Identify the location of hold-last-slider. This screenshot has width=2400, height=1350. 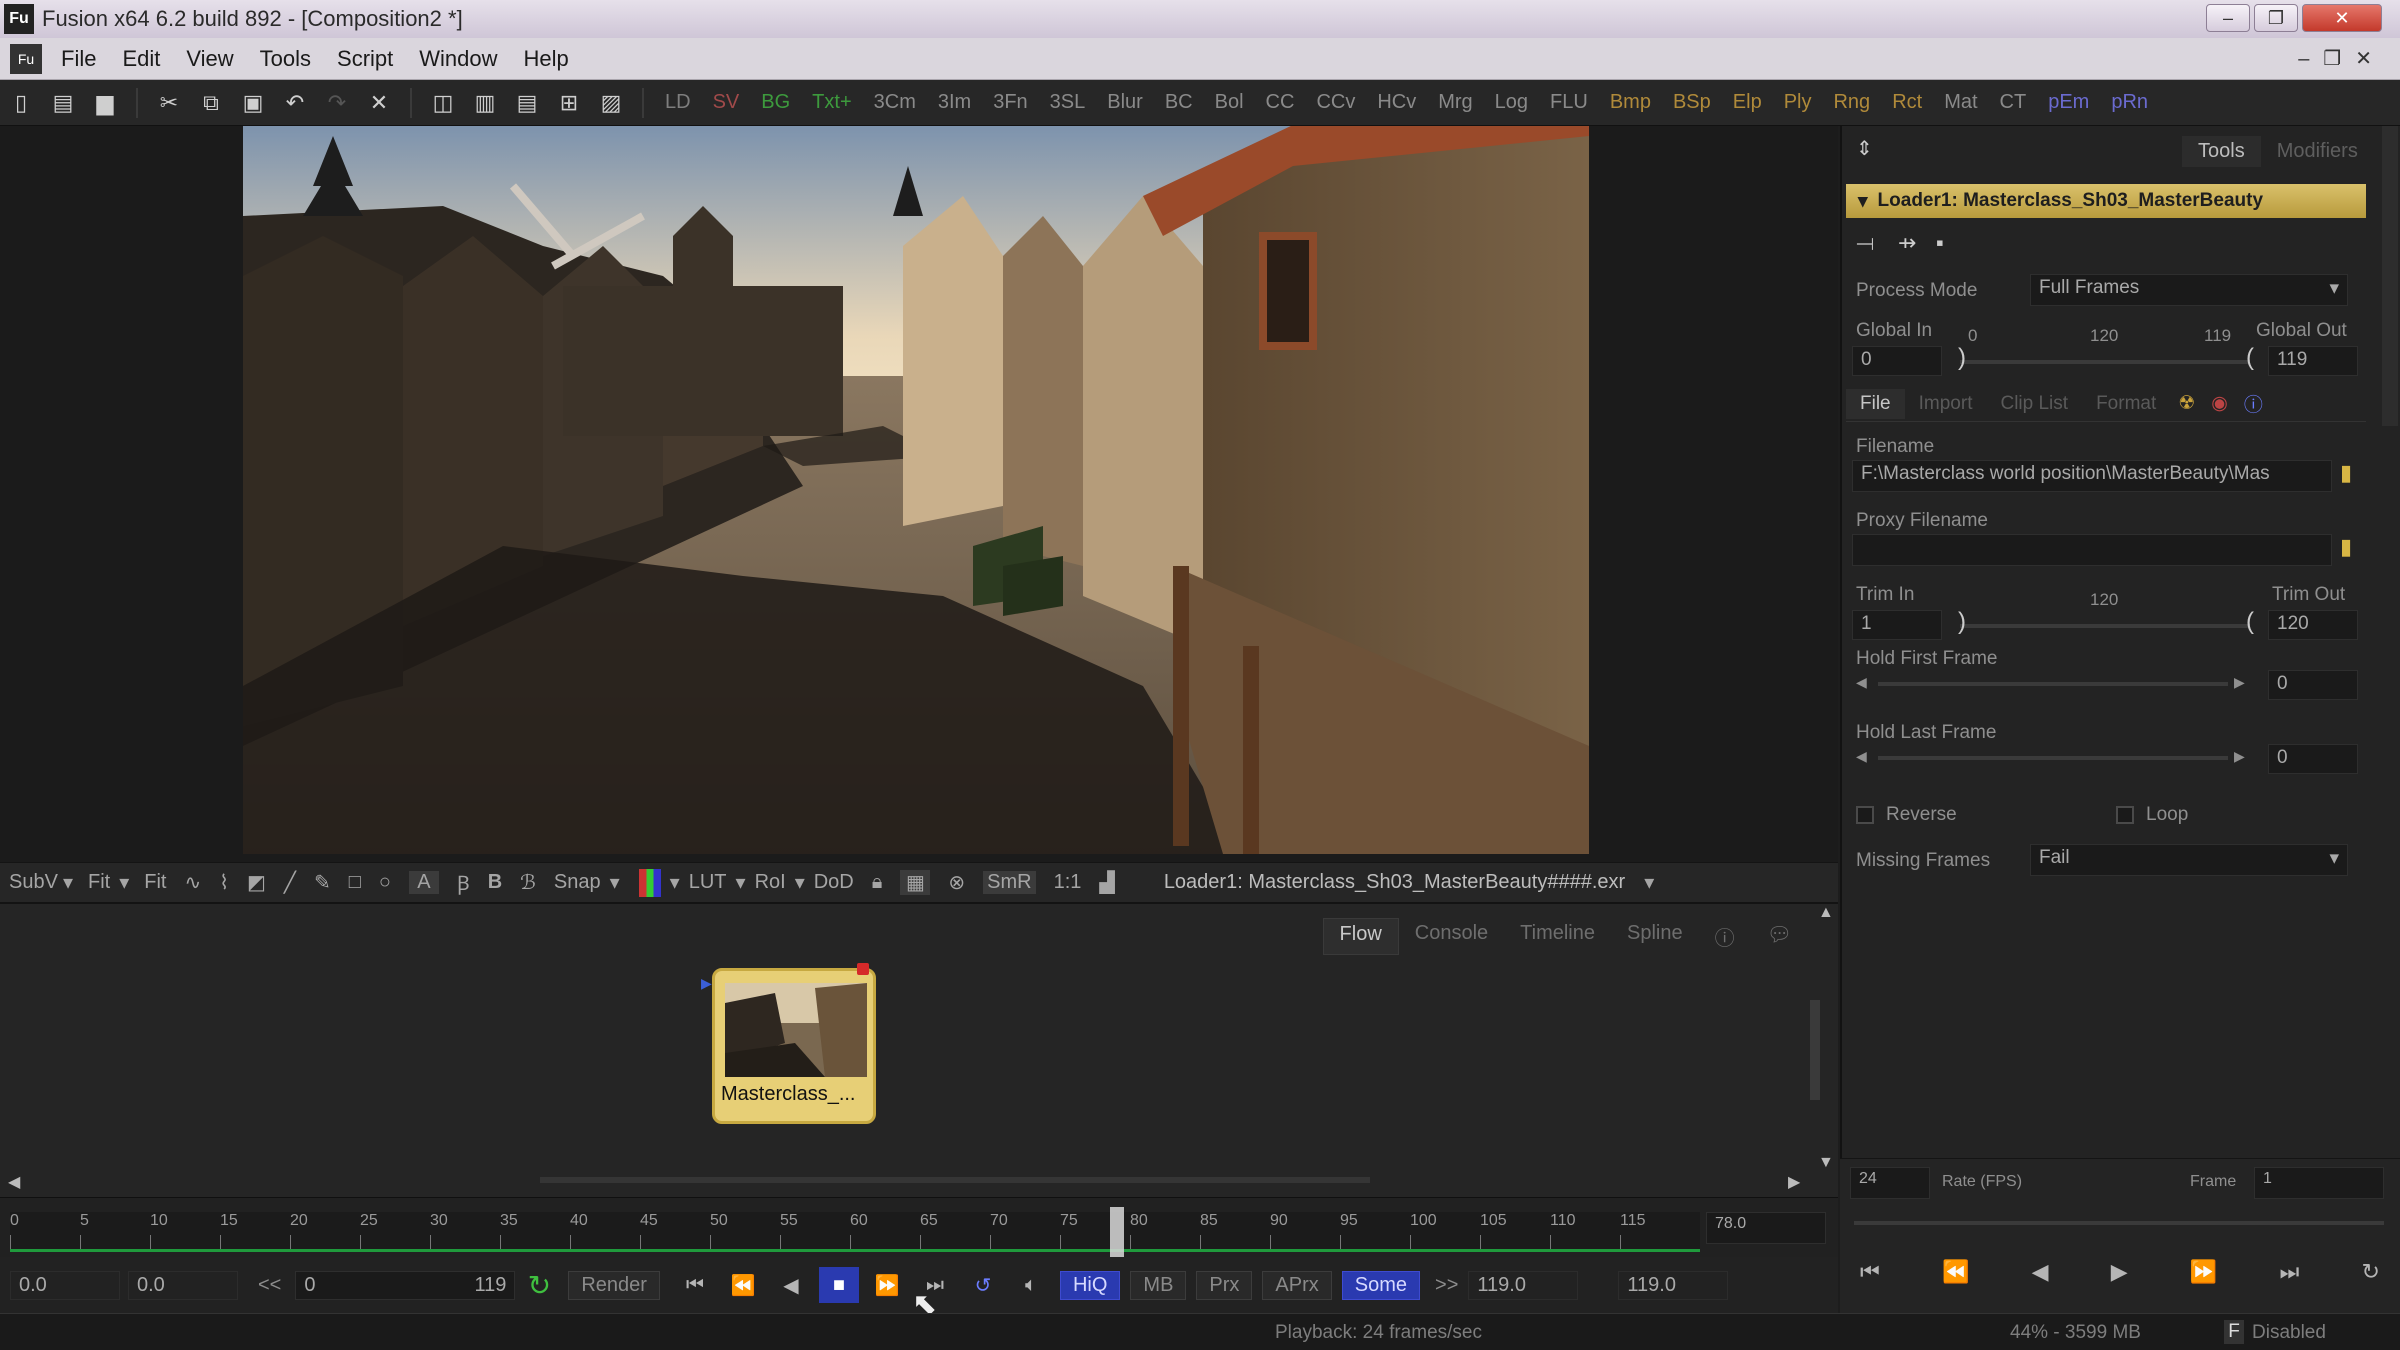
(2053, 758).